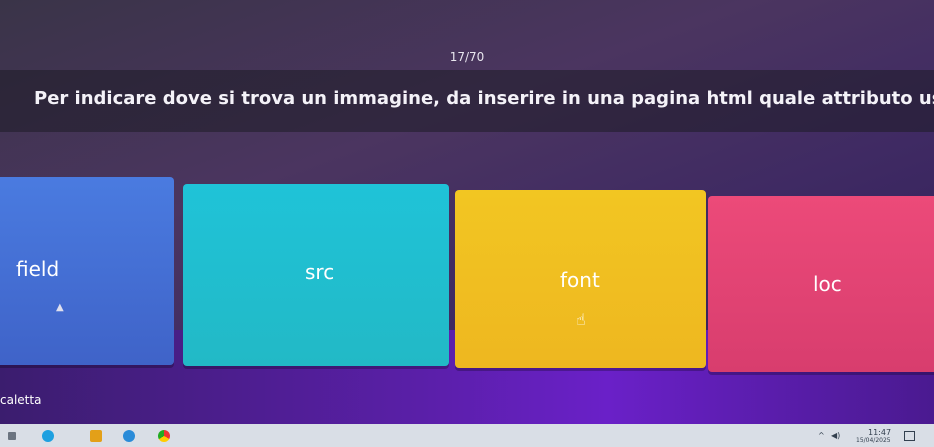  I want to click on app-icon, so click(129, 436).